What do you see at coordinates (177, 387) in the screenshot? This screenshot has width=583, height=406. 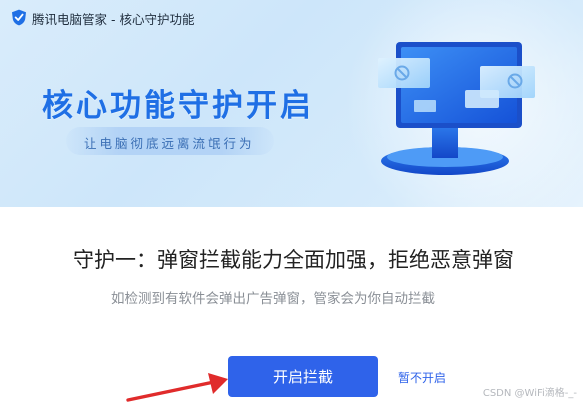 I see `red-arrow-icon` at bounding box center [177, 387].